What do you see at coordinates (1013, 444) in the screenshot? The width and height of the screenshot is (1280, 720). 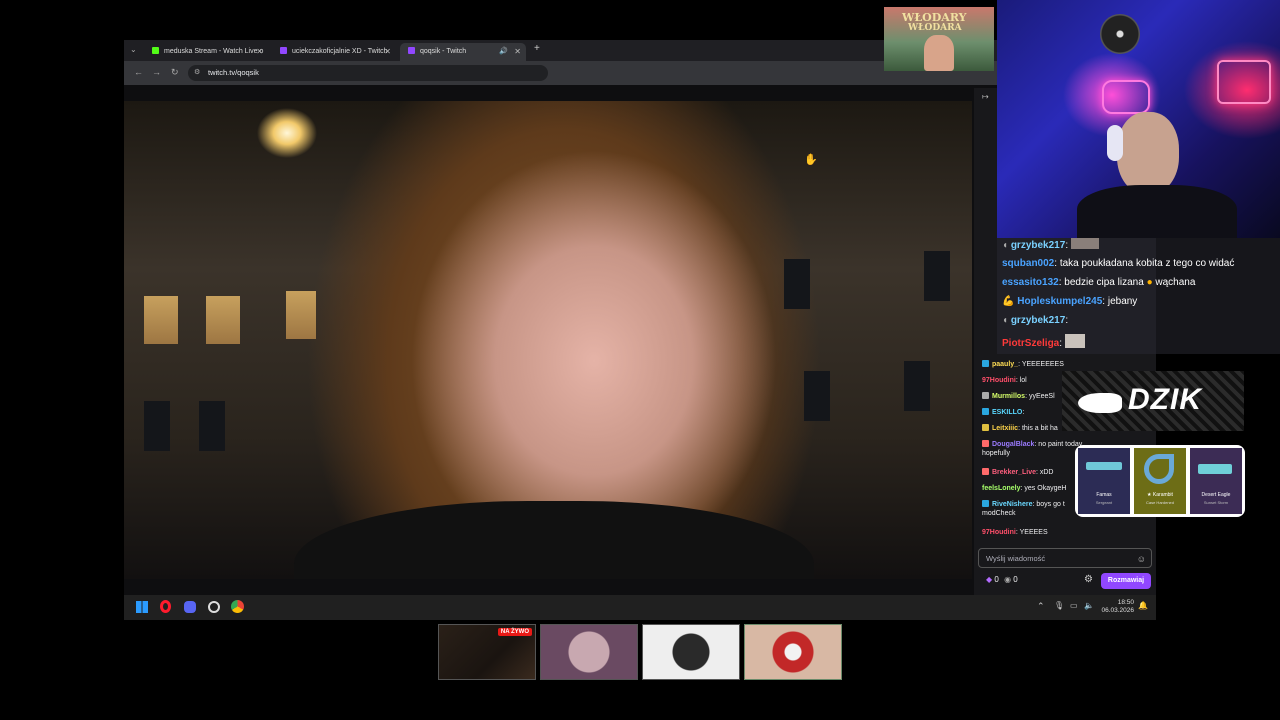 I see `chat-user: DougalBlack` at bounding box center [1013, 444].